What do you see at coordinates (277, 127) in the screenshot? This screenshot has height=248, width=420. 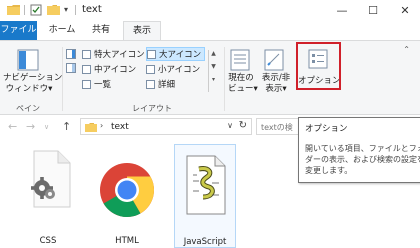 I see `search-placeholder: textの検` at bounding box center [277, 127].